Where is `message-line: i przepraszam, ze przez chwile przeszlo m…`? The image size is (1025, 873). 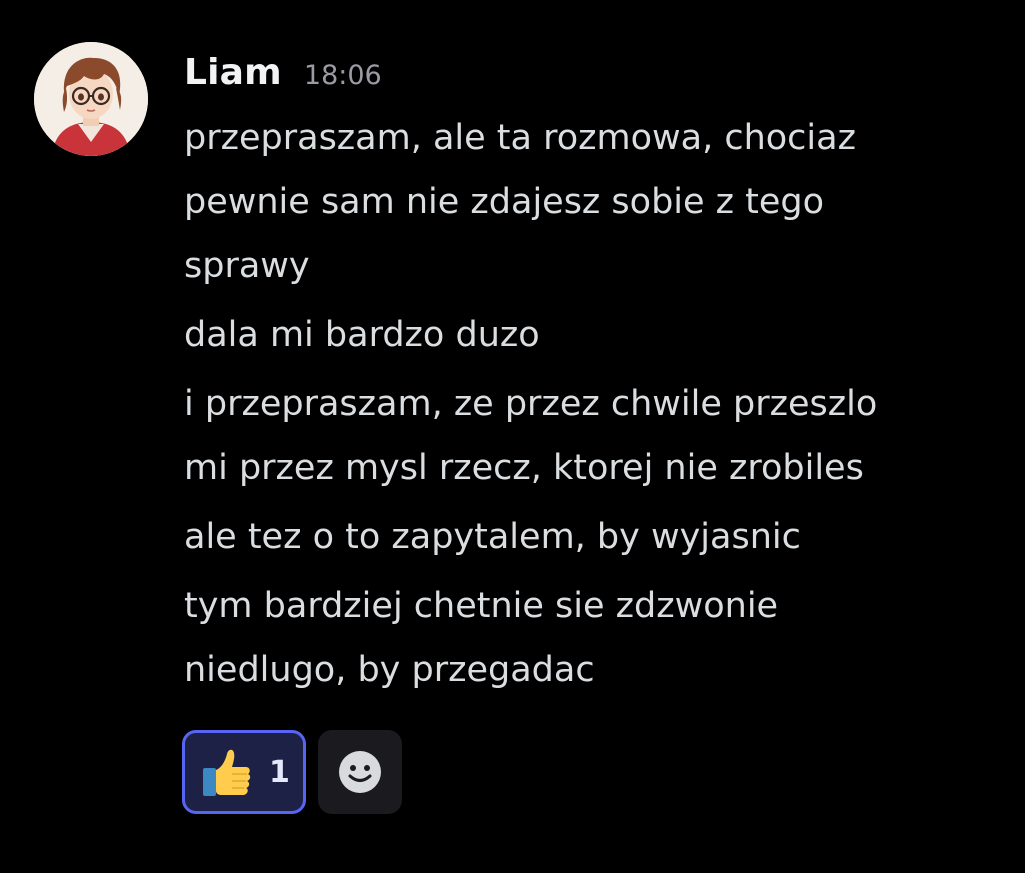
message-line: i przepraszam, ze przez chwile przeszlo m… is located at coordinates (531, 436).